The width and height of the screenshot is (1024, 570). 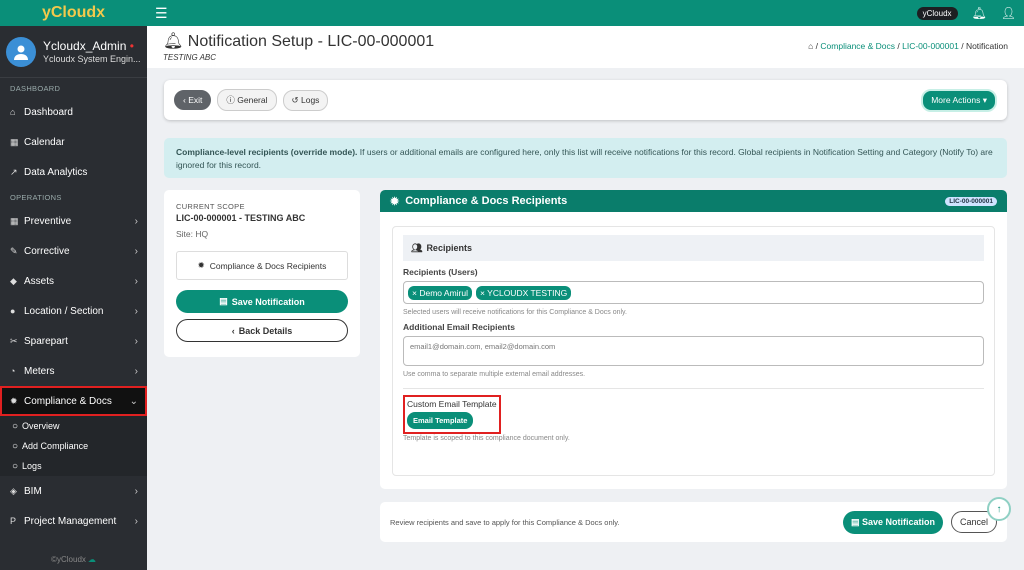 What do you see at coordinates (241, 218) in the screenshot?
I see `scope-value: LIC-00-000001 - TESTING ABC` at bounding box center [241, 218].